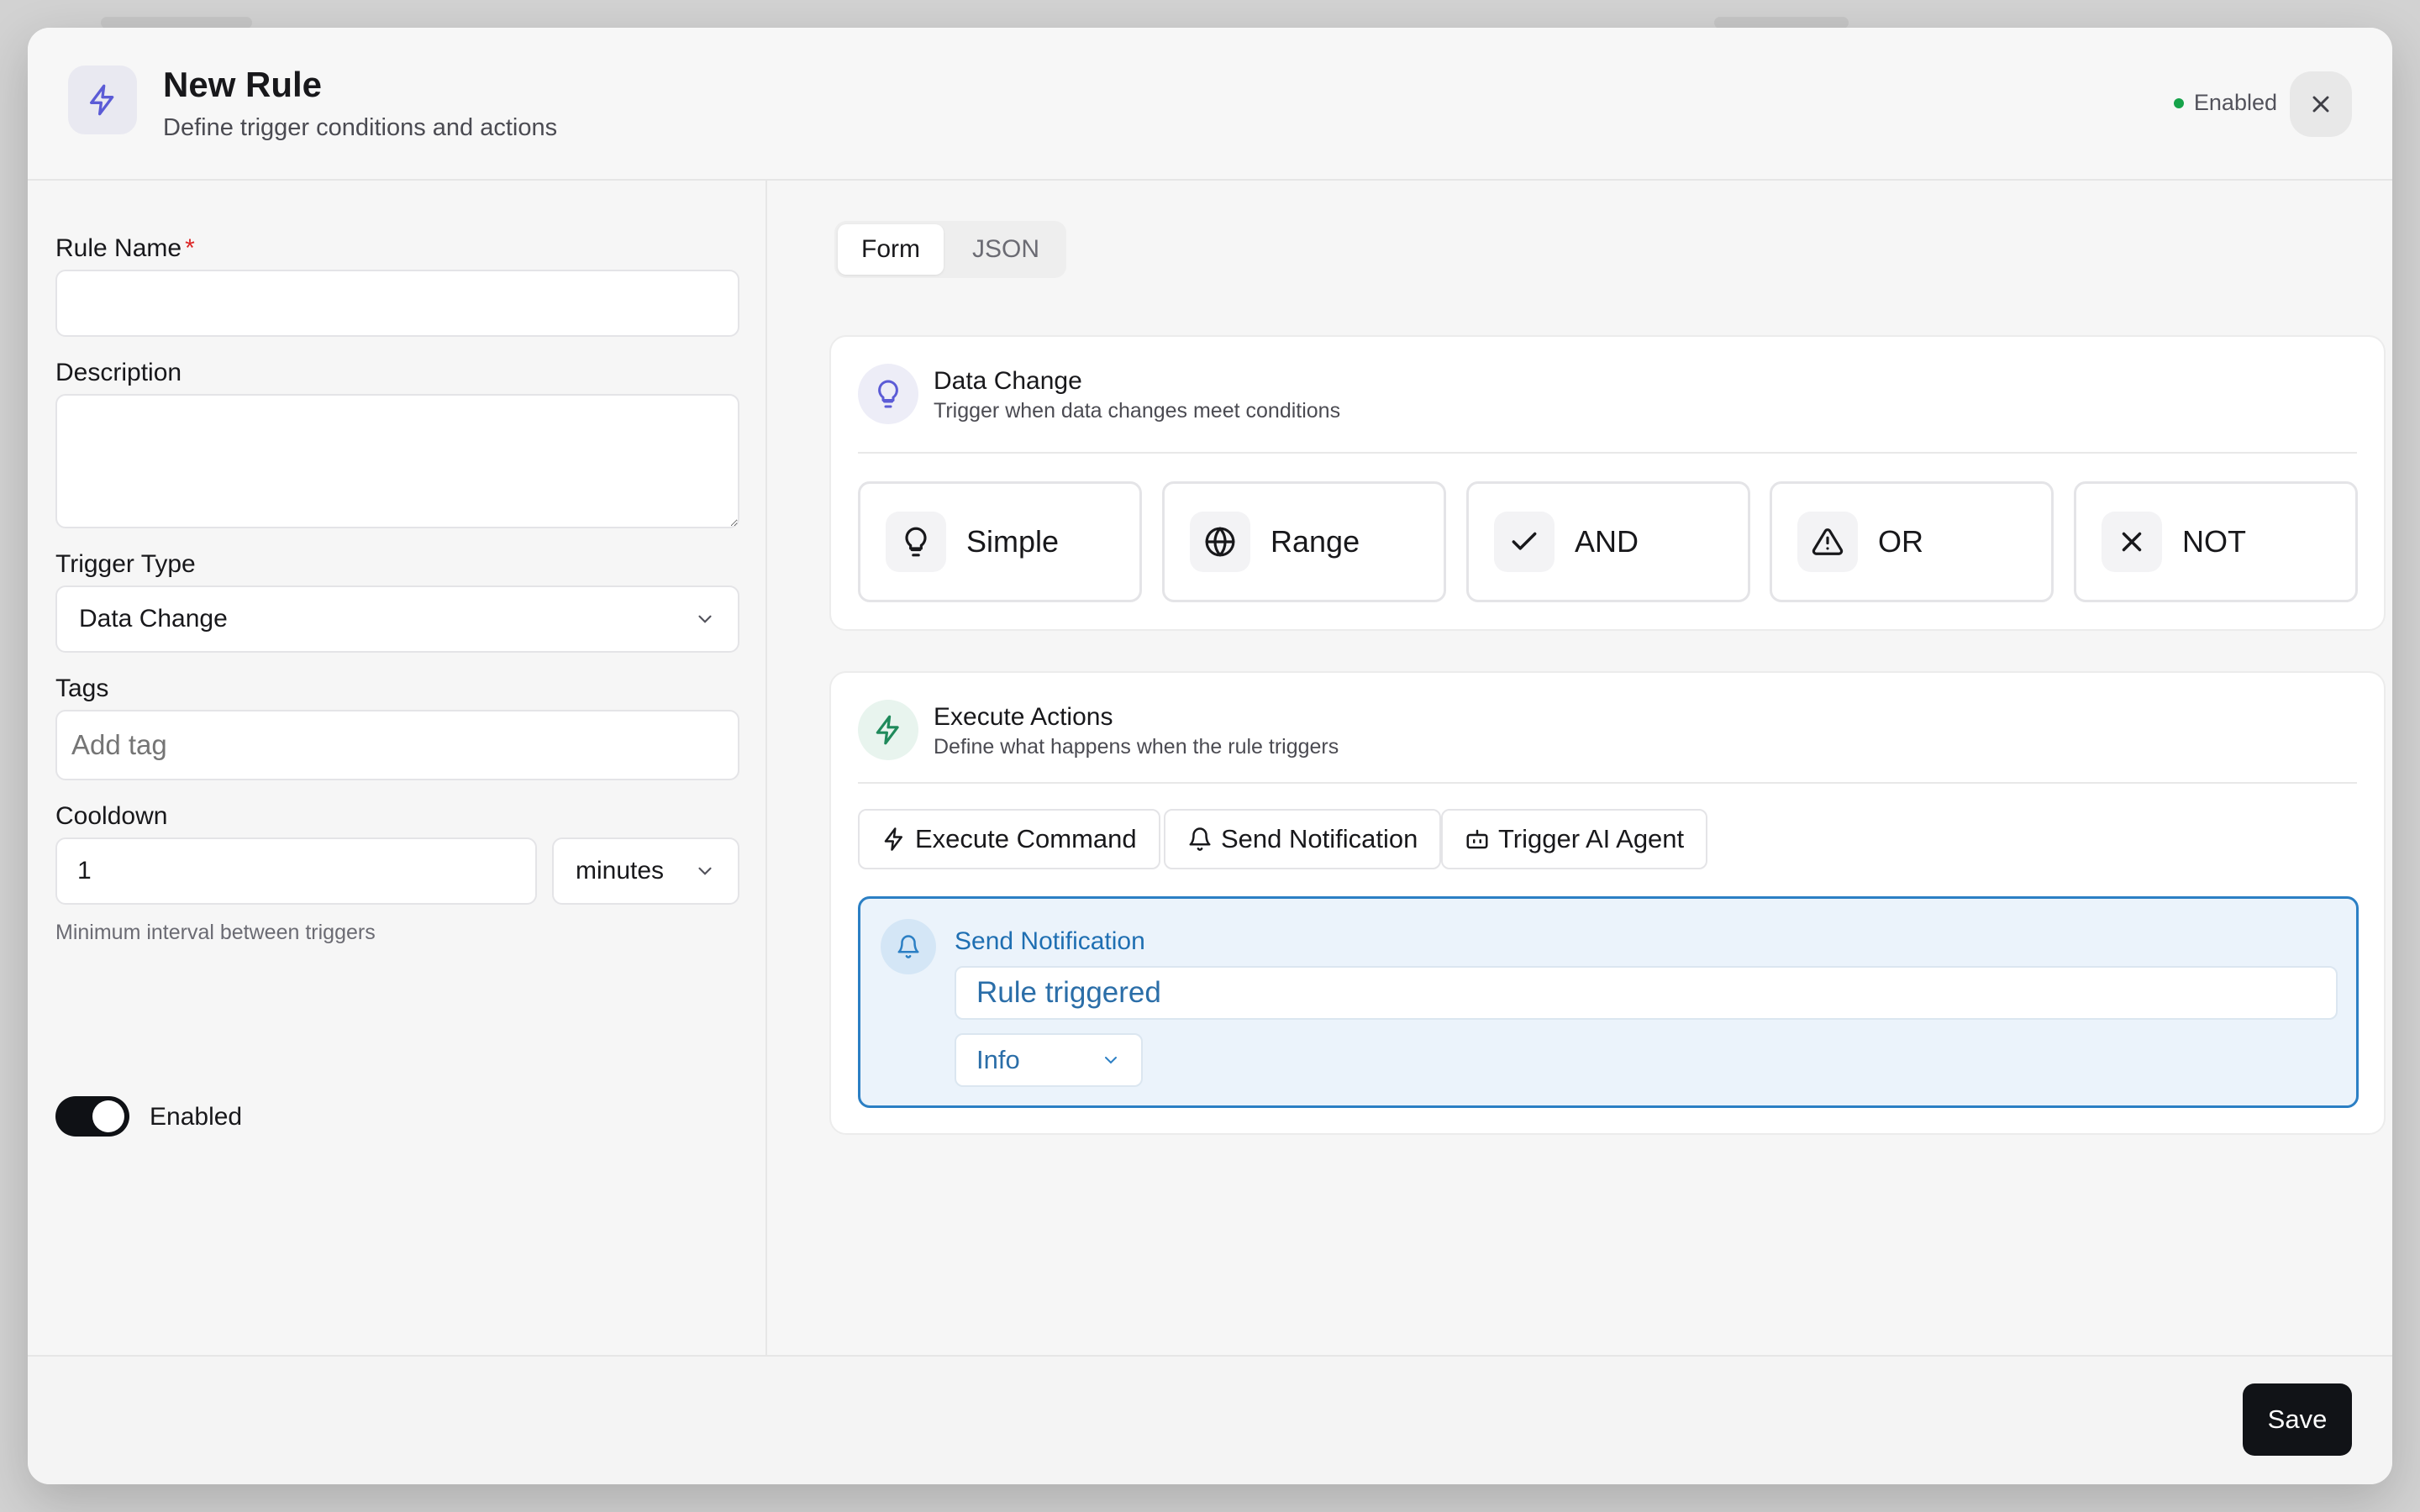 This screenshot has height=1512, width=2420. What do you see at coordinates (2235, 102) in the screenshot?
I see `status-label: Enabled` at bounding box center [2235, 102].